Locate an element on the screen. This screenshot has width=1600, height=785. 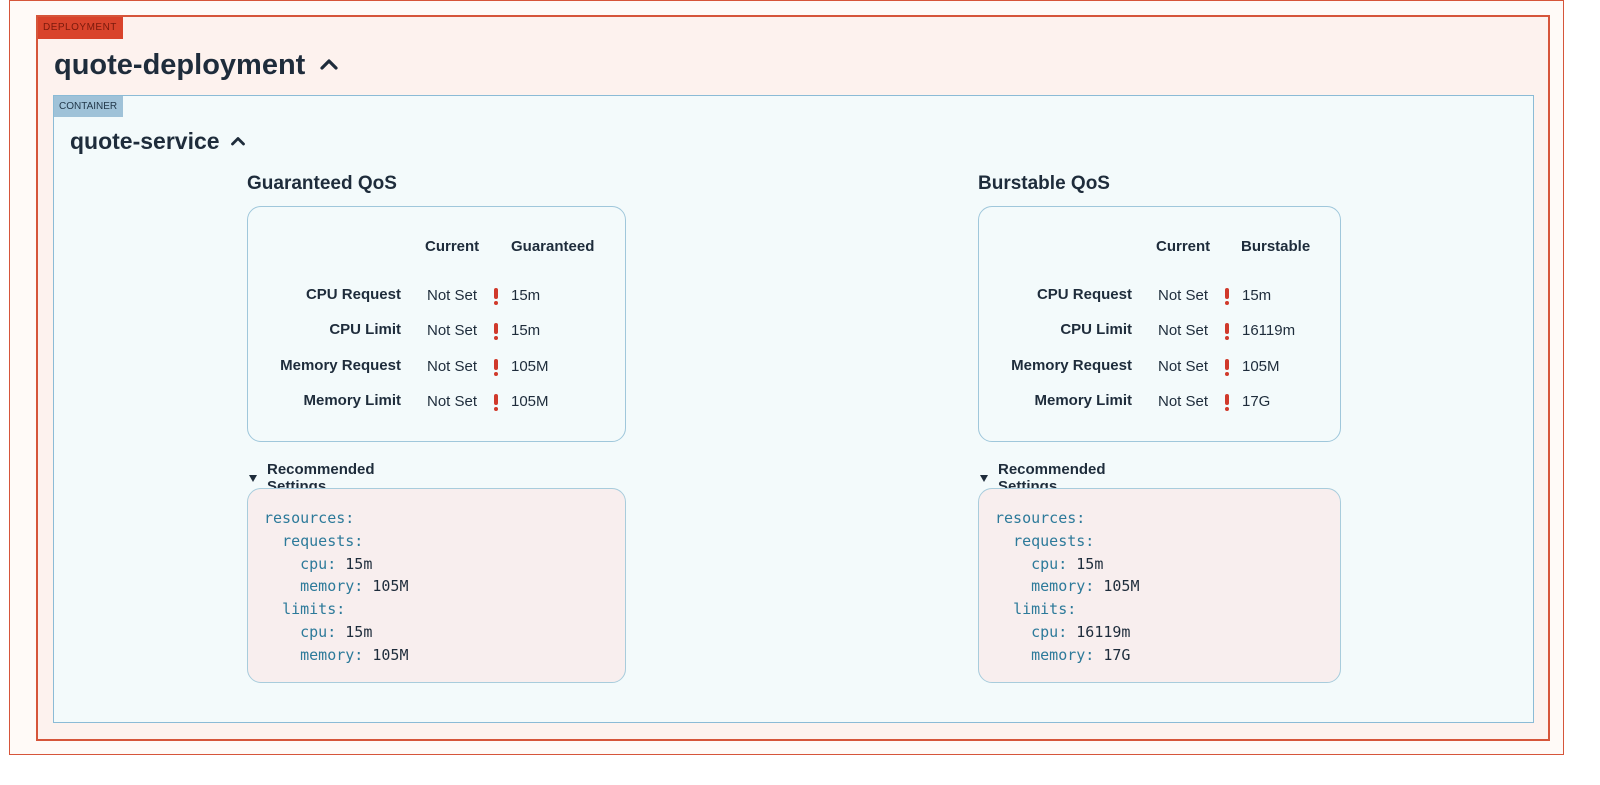
container-header: quote-service is located at coordinates (158, 141).